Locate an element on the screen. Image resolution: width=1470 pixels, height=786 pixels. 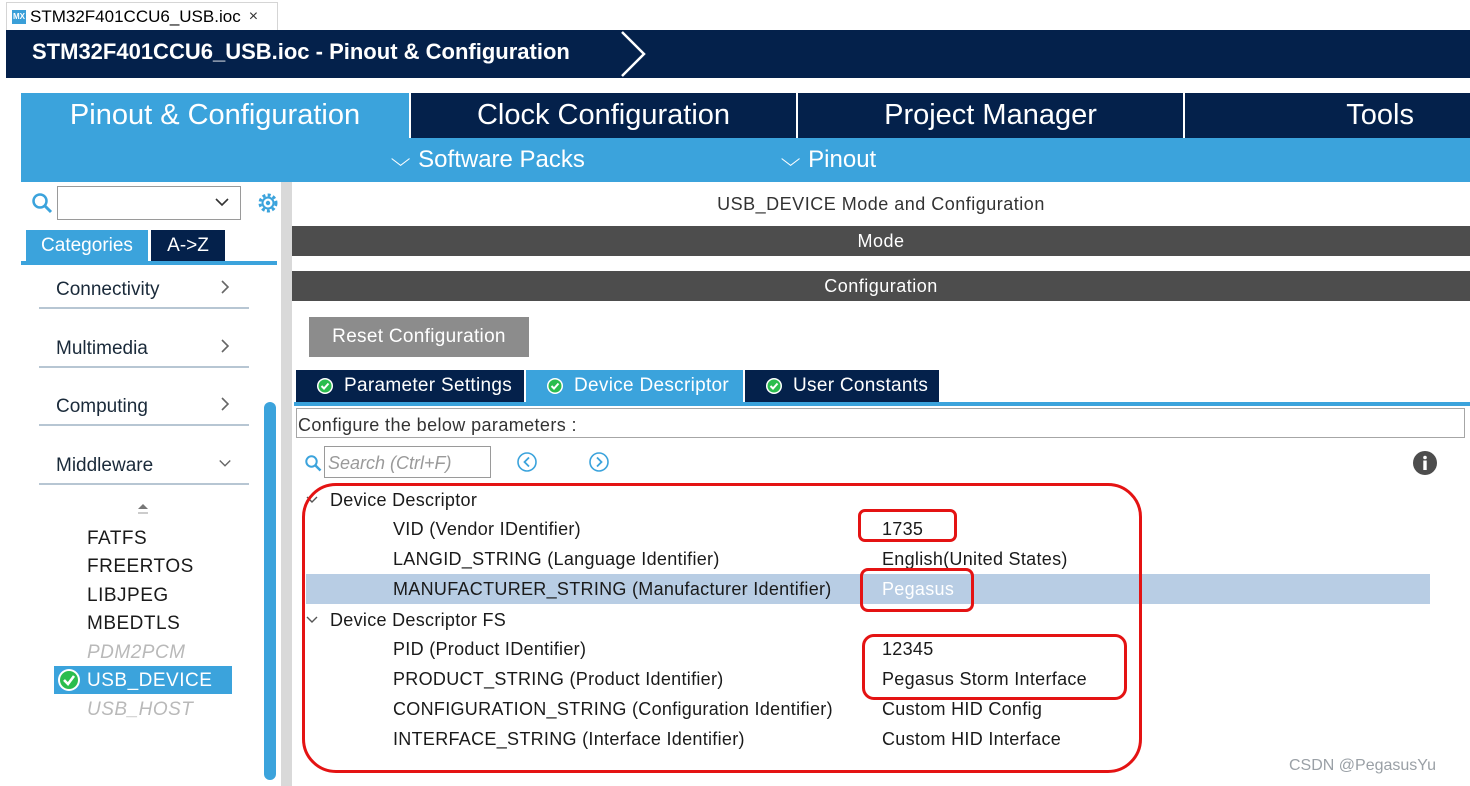
panel-title: USB_DEVICE Mode and Configuration is located at coordinates (881, 204).